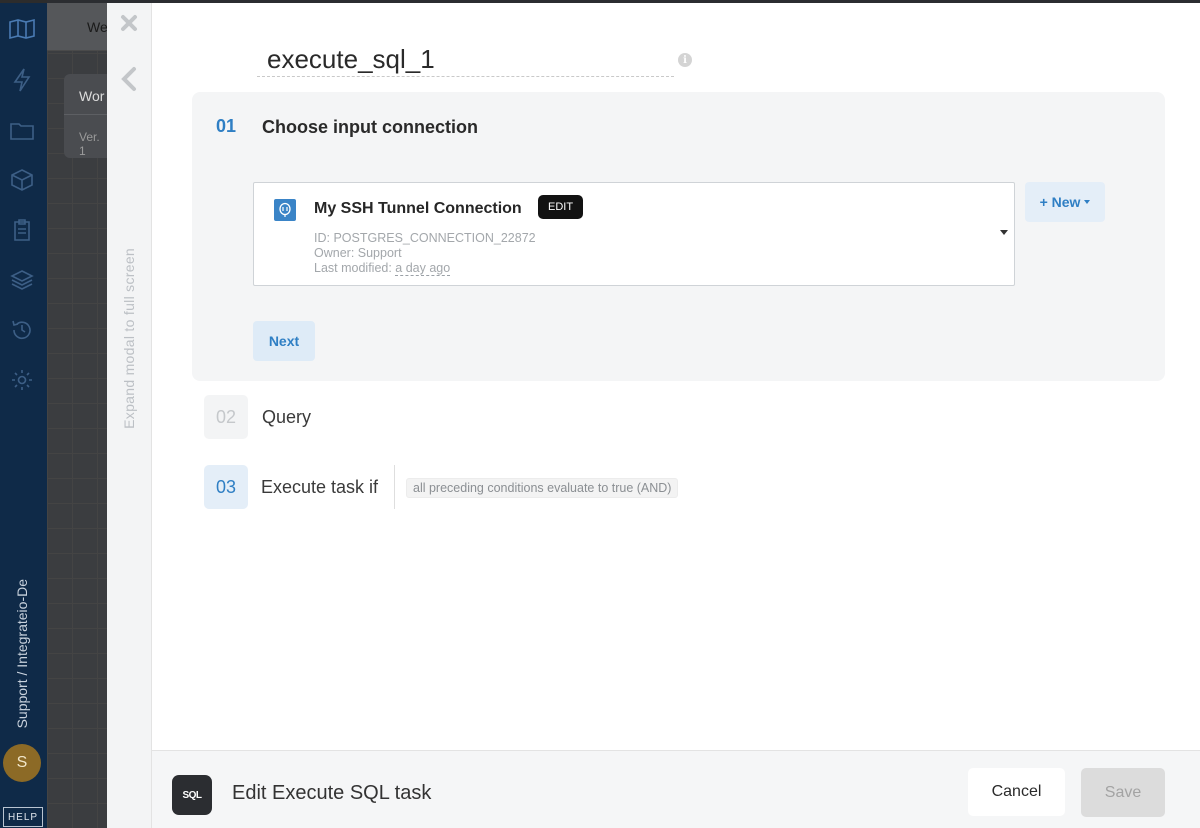 The height and width of the screenshot is (828, 1200). What do you see at coordinates (89, 144) in the screenshot?
I see `background-card-version: Ver. 1` at bounding box center [89, 144].